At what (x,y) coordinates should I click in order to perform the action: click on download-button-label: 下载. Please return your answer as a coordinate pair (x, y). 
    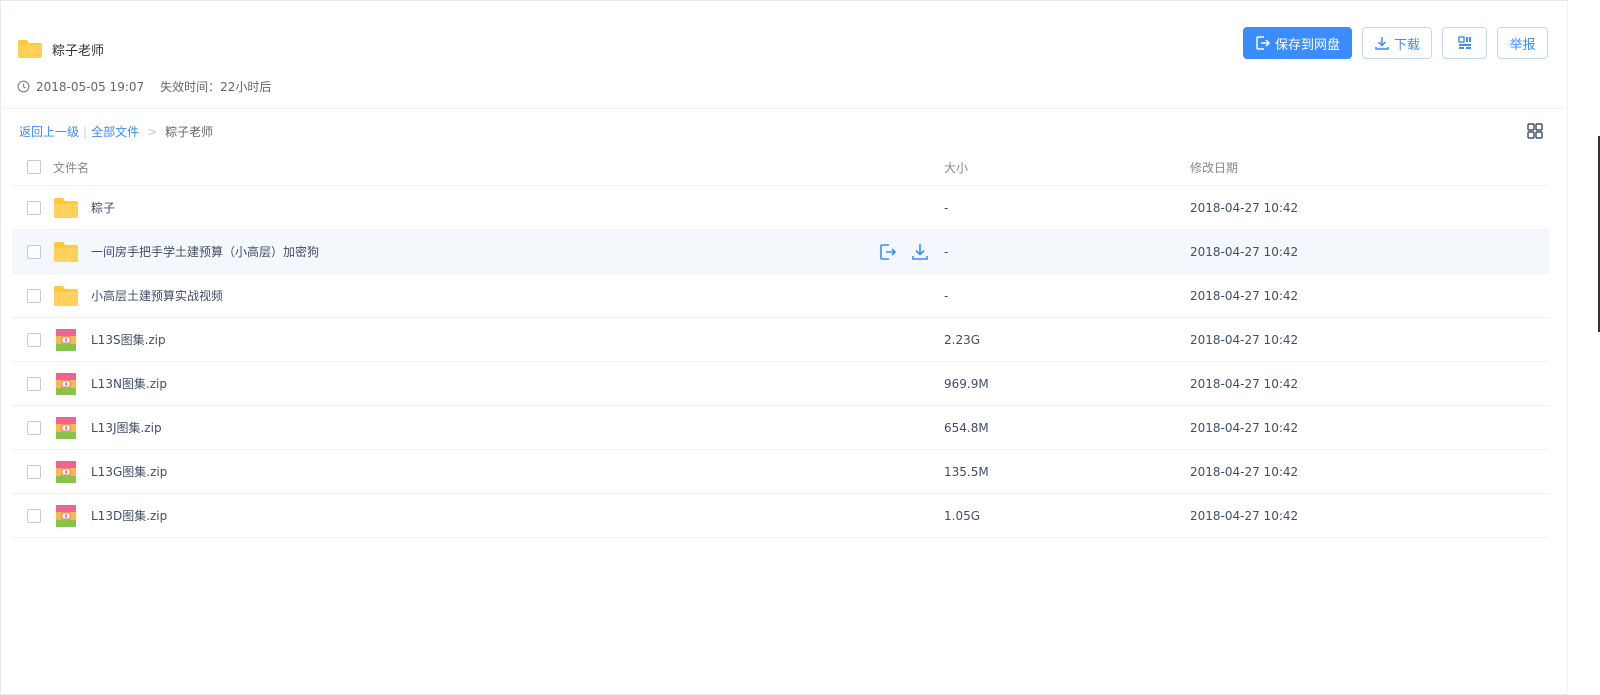
    Looking at the image, I should click on (1406, 45).